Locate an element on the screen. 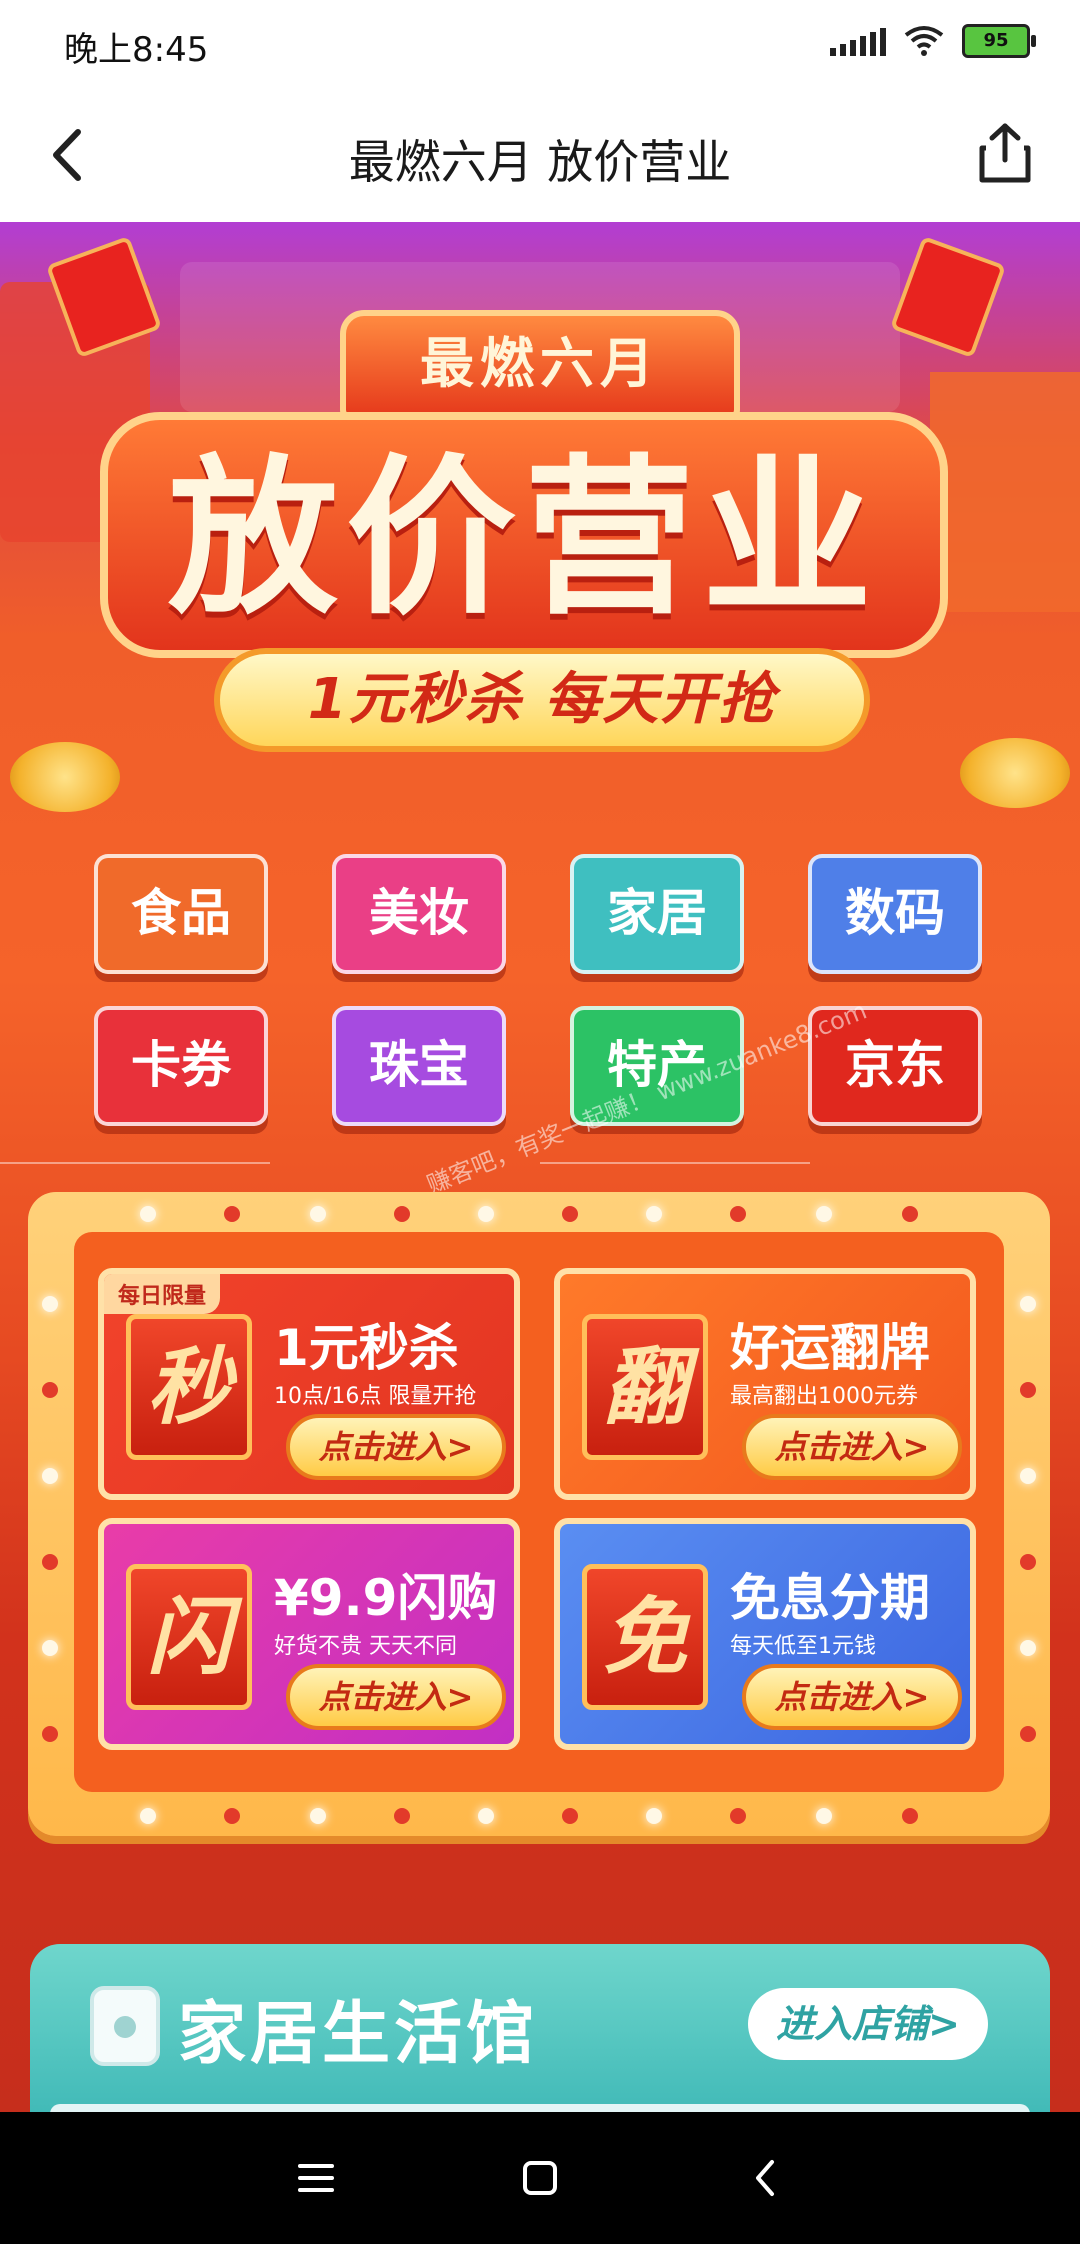  system-nav-bar is located at coordinates (540, 2178).